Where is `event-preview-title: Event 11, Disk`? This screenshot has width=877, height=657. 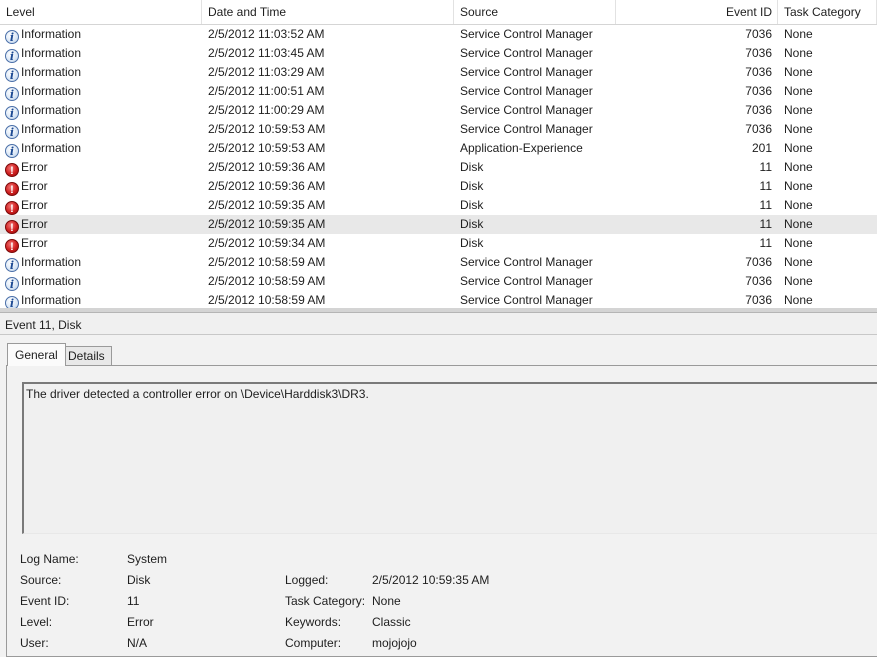
event-preview-title: Event 11, Disk is located at coordinates (438, 324).